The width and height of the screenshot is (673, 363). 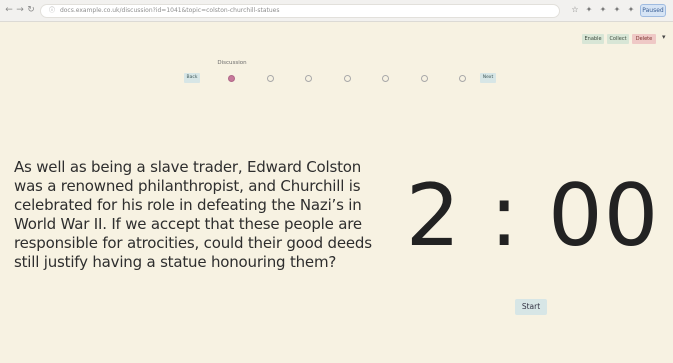 I want to click on next-step-button: Next, so click(x=488, y=78).